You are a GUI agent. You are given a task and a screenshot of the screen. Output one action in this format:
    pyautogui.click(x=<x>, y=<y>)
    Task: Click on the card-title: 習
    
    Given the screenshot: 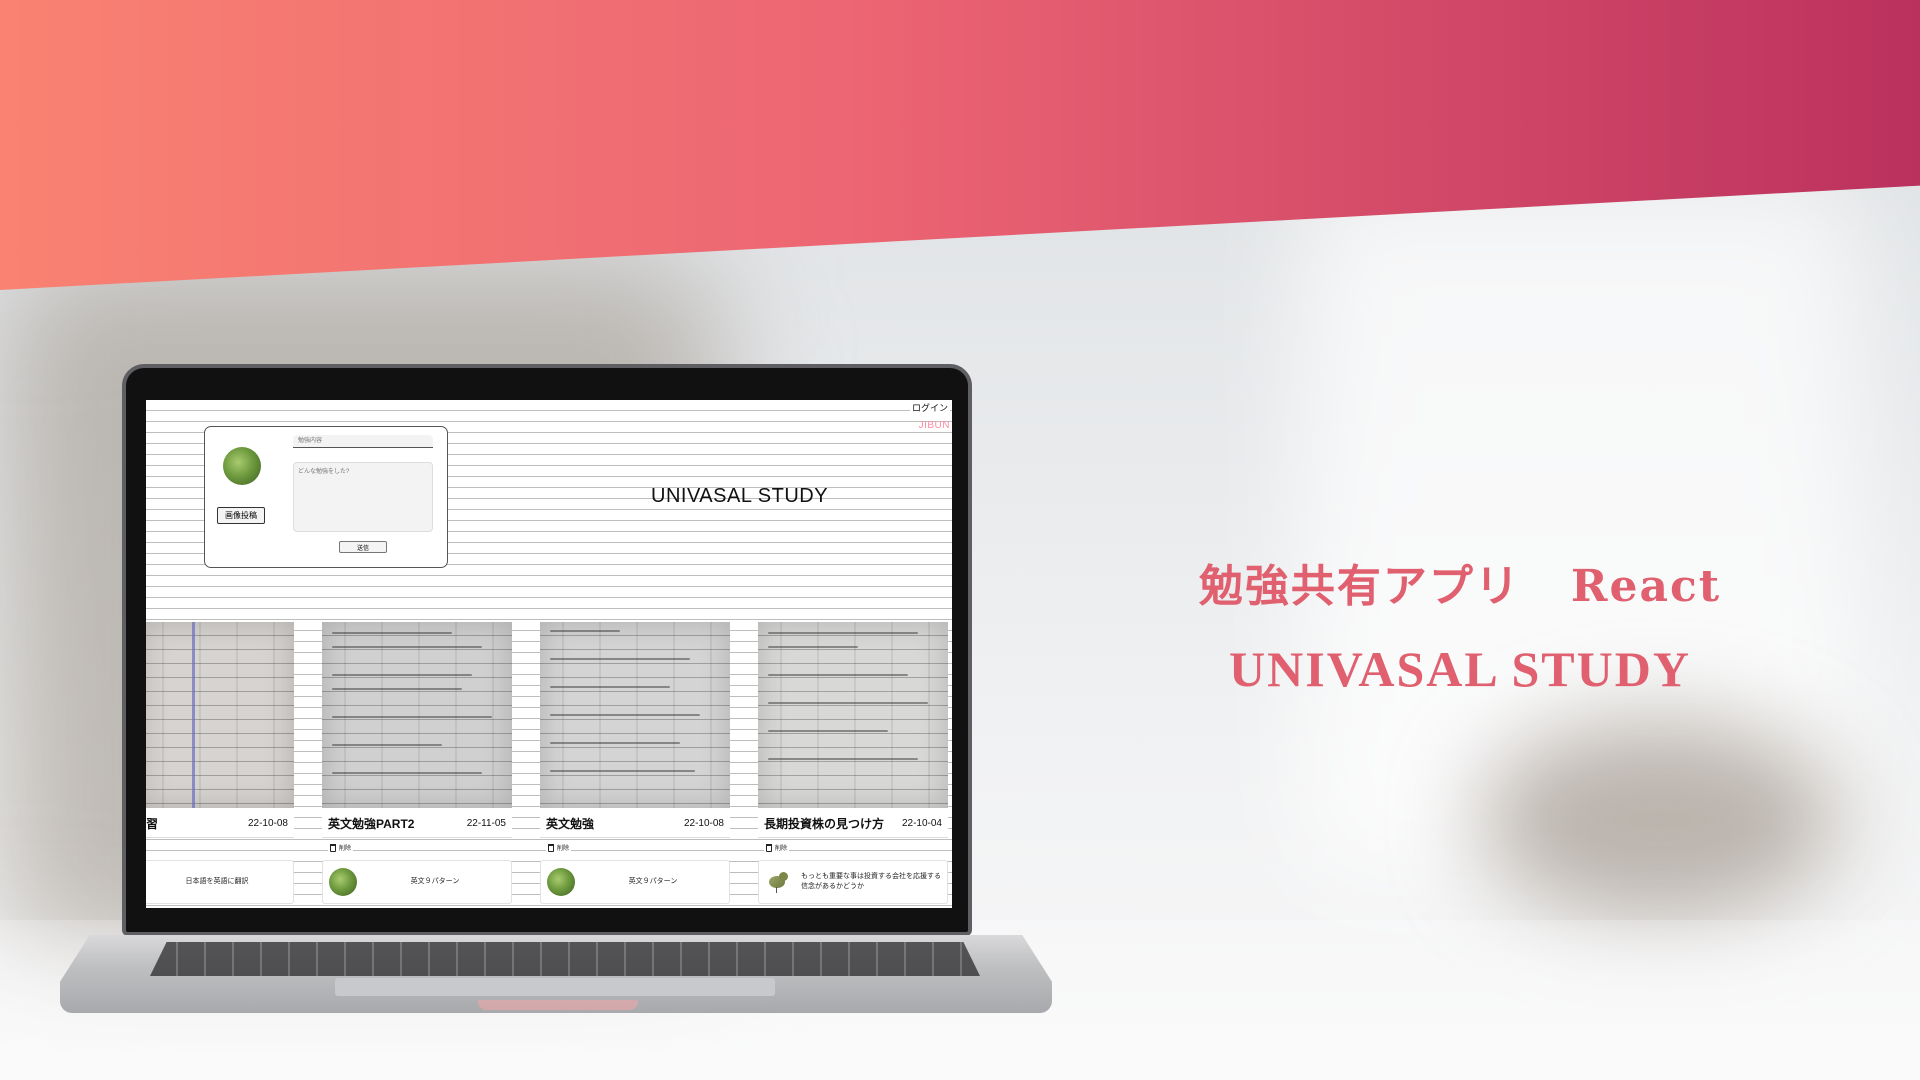 What is the action you would take?
    pyautogui.click(x=152, y=824)
    